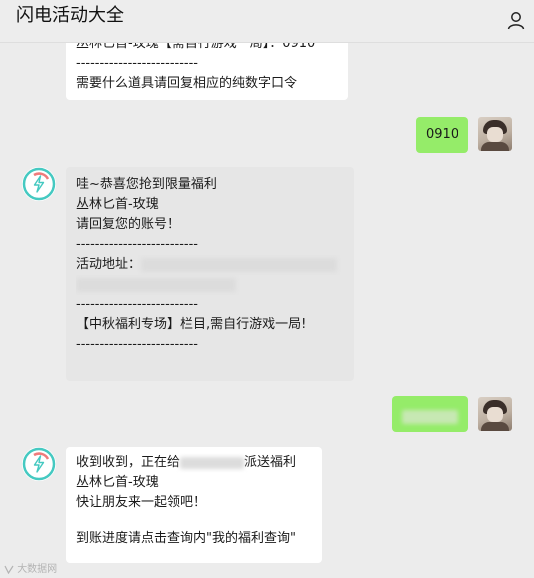 Image resolution: width=534 pixels, height=578 pixels. I want to click on chat-title: 闪电活动大全, so click(70, 15).